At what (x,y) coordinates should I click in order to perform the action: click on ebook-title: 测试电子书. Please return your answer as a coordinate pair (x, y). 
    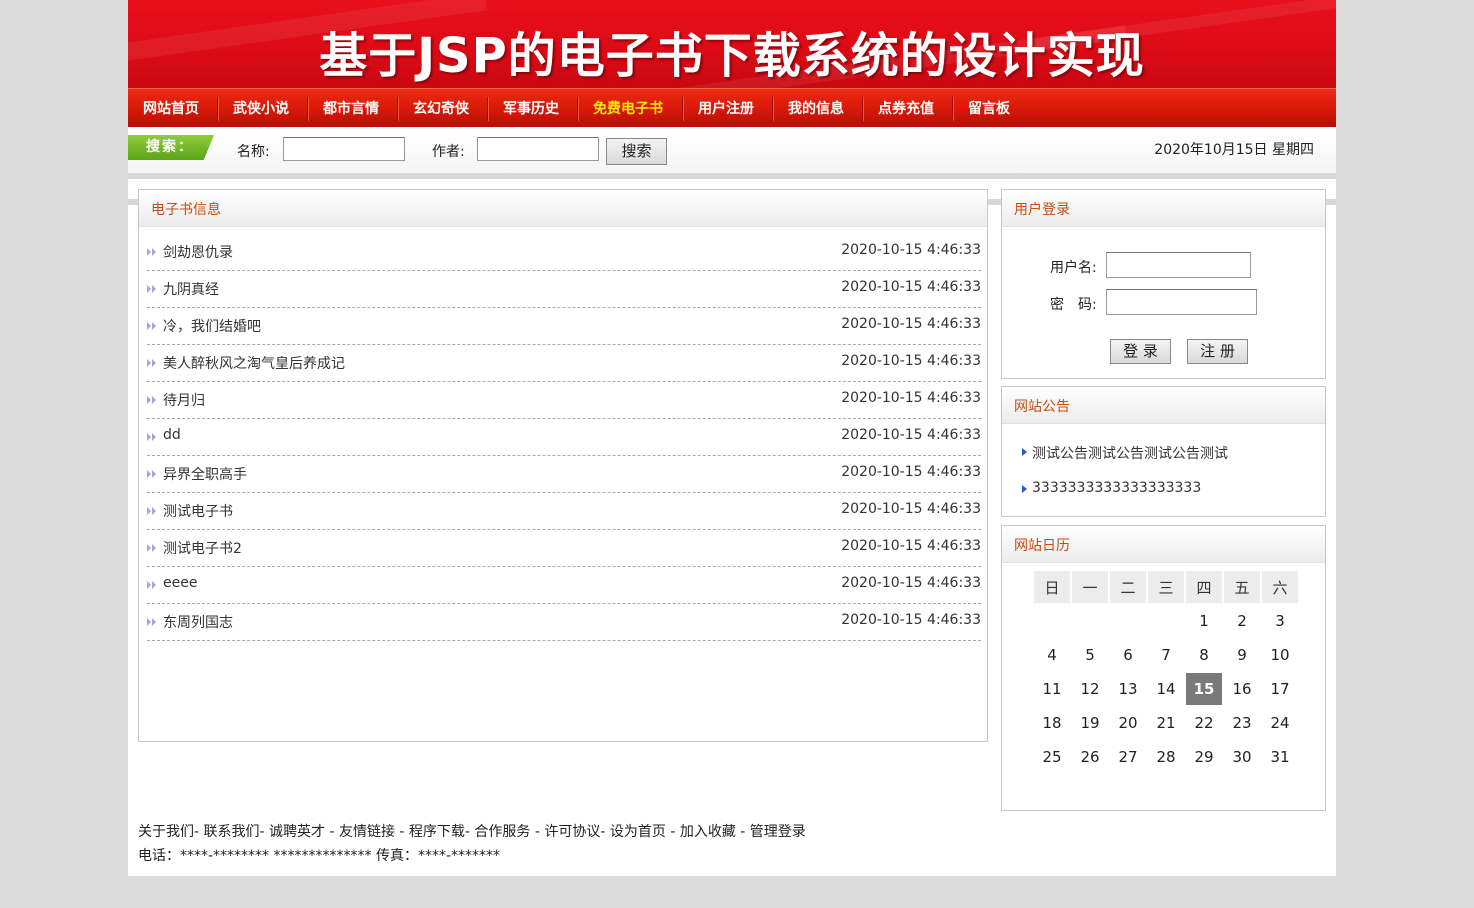
    Looking at the image, I should click on (198, 511).